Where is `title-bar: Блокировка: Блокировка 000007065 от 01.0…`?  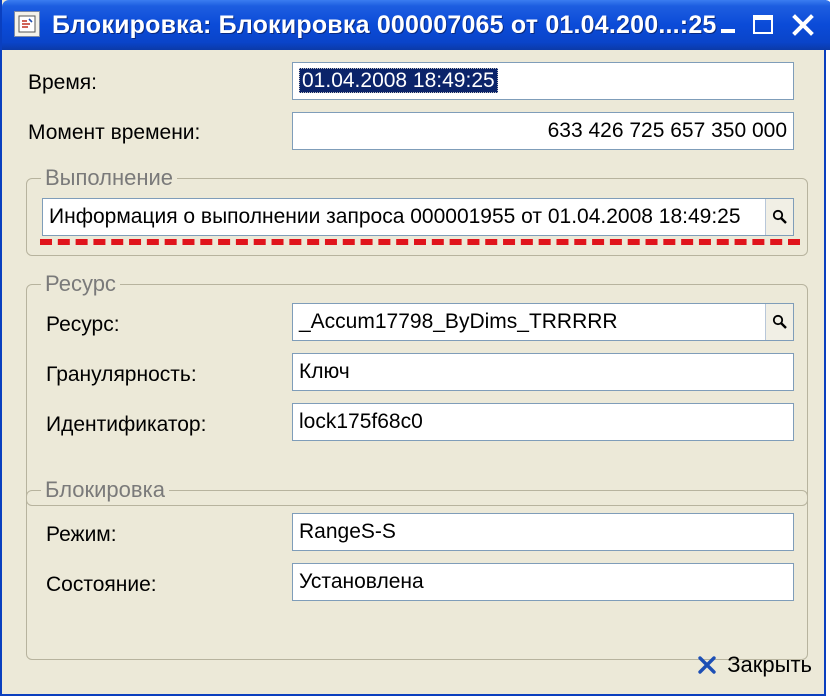 title-bar: Блокировка: Блокировка 000007065 от 01.0… is located at coordinates (416, 25).